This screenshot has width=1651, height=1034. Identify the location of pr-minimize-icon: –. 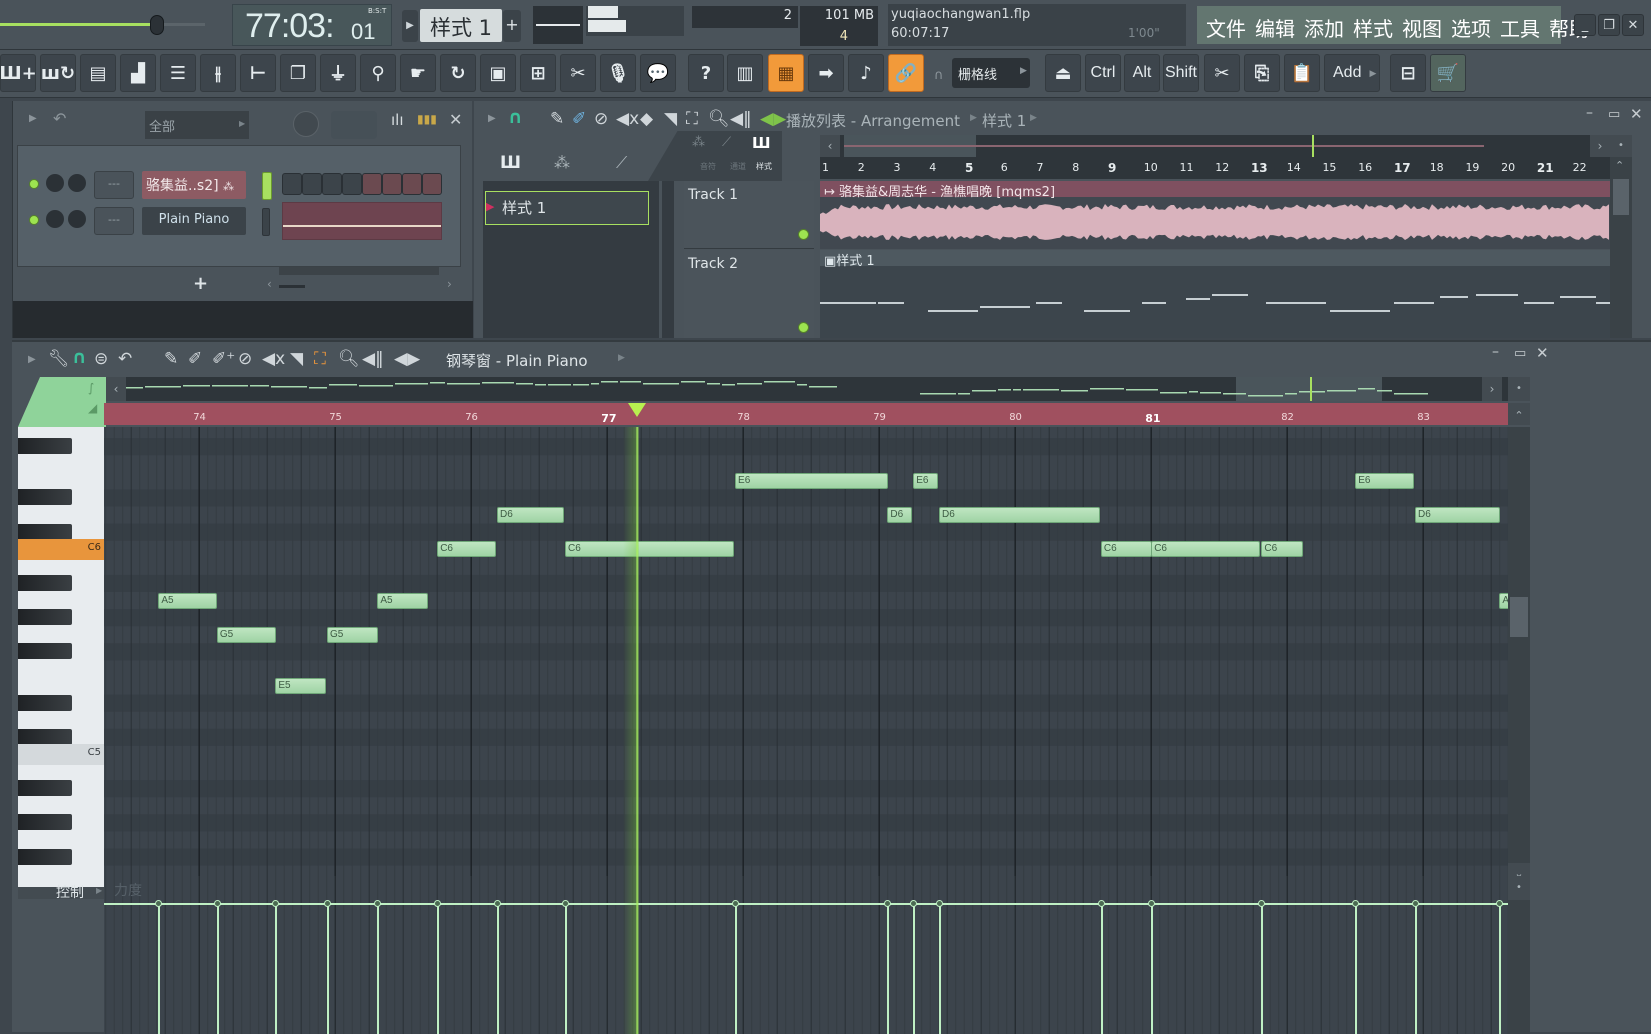
(1495, 352).